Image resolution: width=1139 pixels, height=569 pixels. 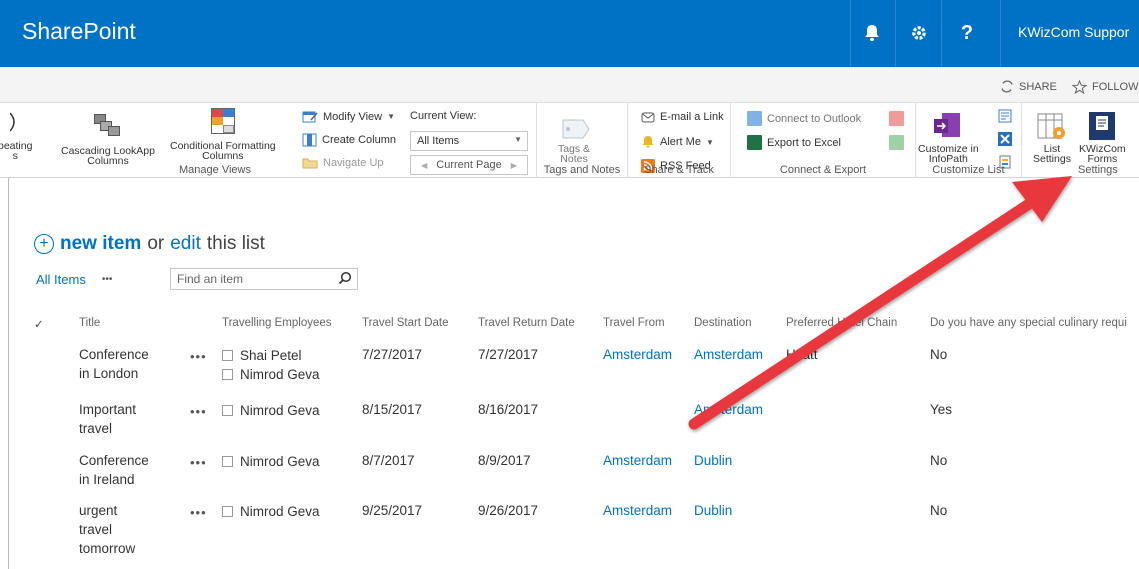 I want to click on employee-item: Shai Petel, so click(x=271, y=355).